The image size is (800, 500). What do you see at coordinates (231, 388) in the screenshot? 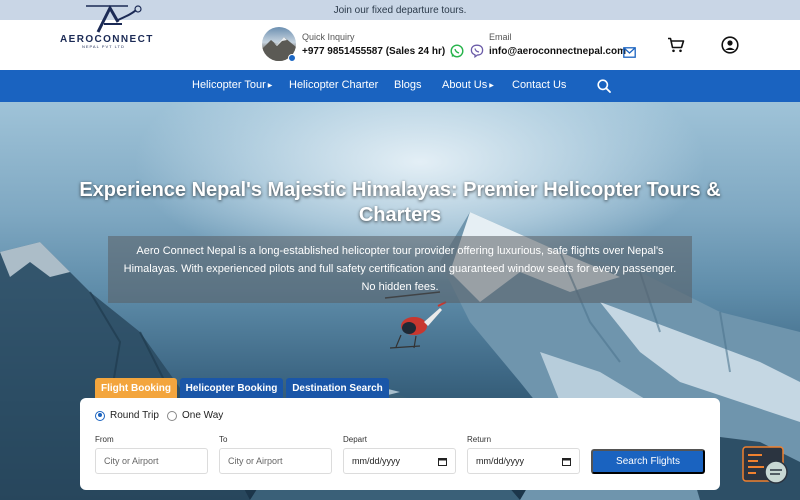
I see `tab-helicopter-booking: Helicopter Booking` at bounding box center [231, 388].